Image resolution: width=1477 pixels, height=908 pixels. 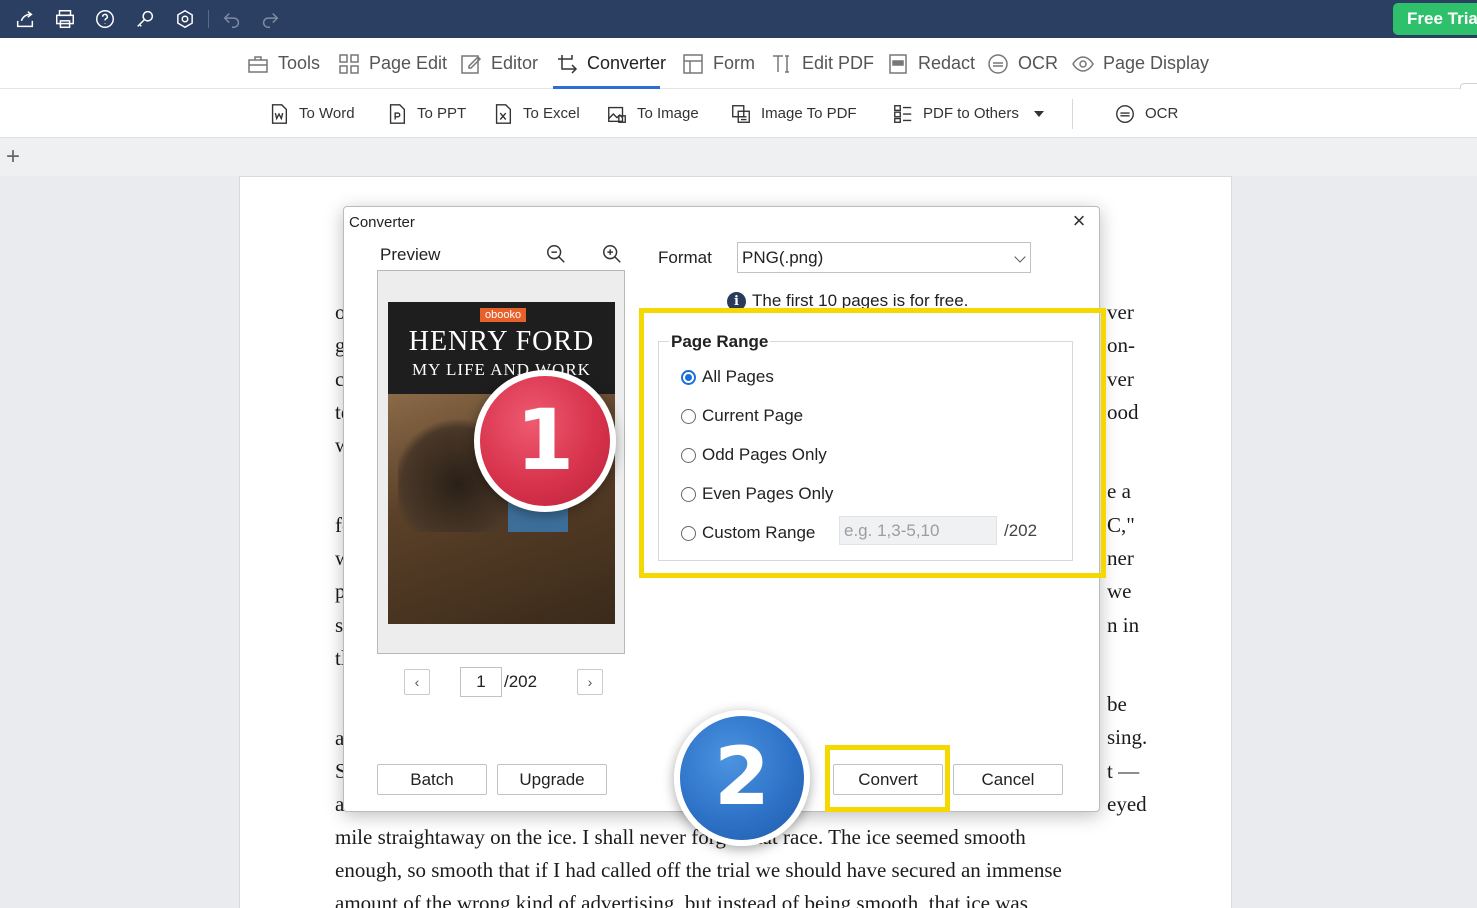 I want to click on convert-icon, so click(x=568, y=64).